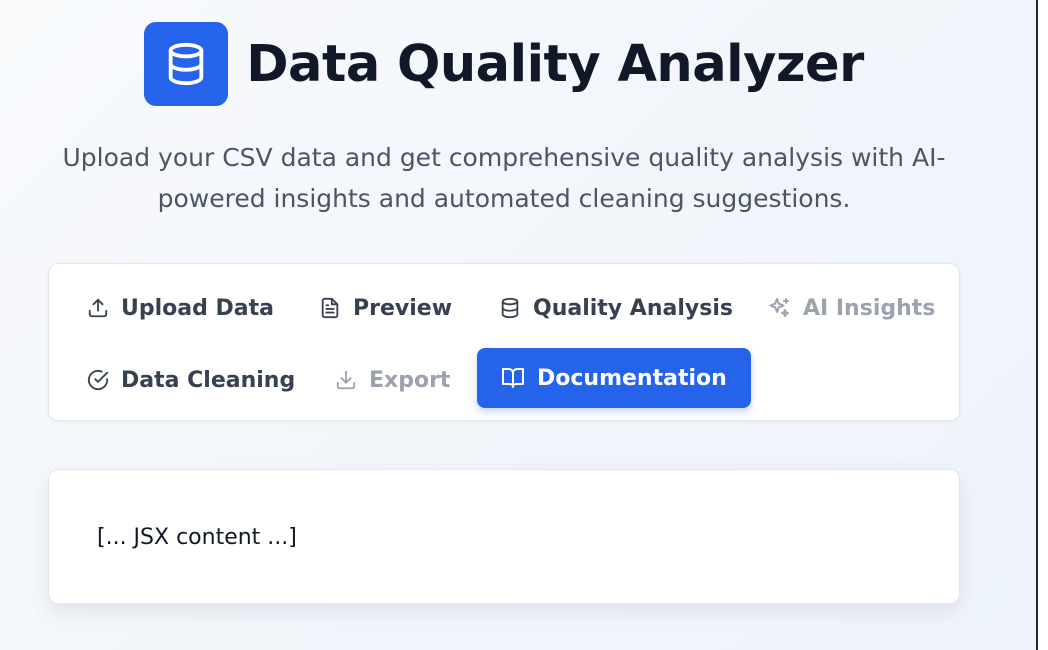  I want to click on tab-documentation: Documentation, so click(614, 378).